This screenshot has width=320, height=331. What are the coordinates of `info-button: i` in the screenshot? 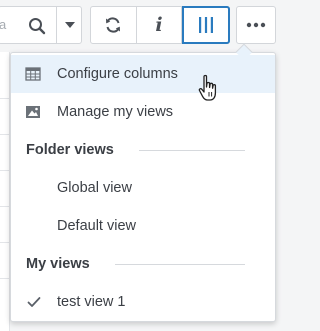 It's located at (160, 25).